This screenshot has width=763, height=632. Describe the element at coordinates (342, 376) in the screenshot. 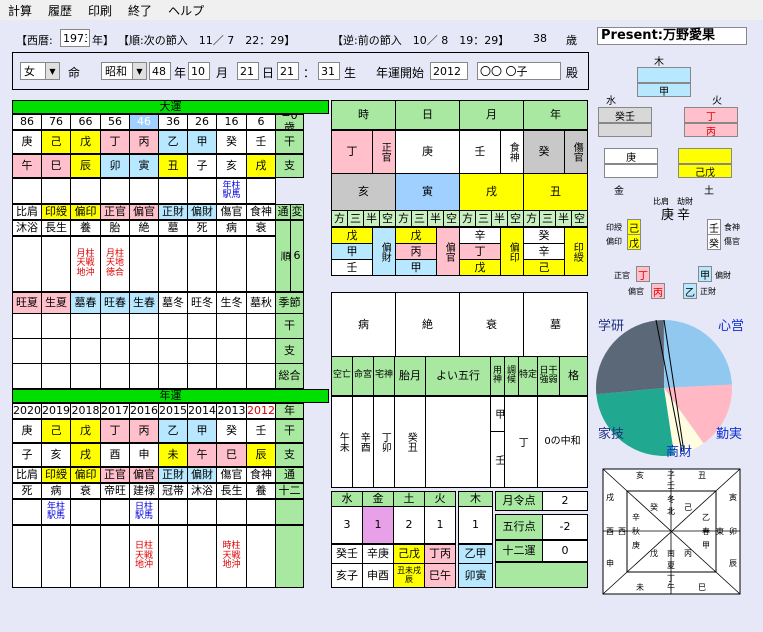

I see `bottom-header: 空亡` at that location.